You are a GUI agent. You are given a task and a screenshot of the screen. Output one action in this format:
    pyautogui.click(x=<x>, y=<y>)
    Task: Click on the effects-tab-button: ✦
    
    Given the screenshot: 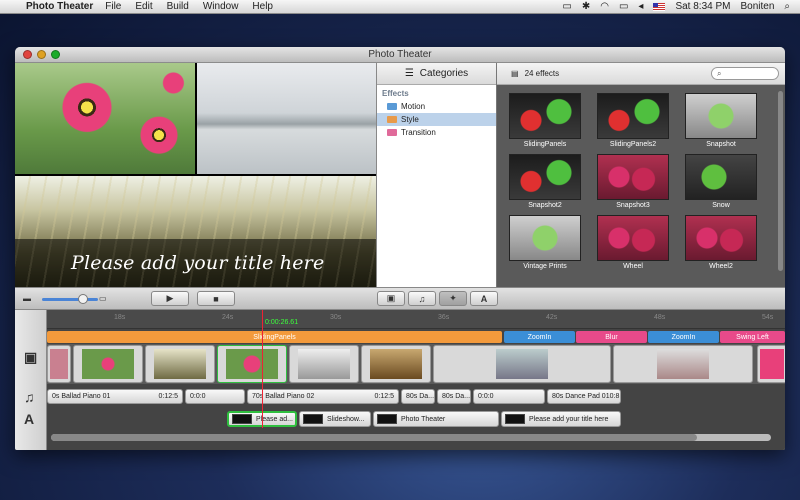 What is the action you would take?
    pyautogui.click(x=453, y=298)
    